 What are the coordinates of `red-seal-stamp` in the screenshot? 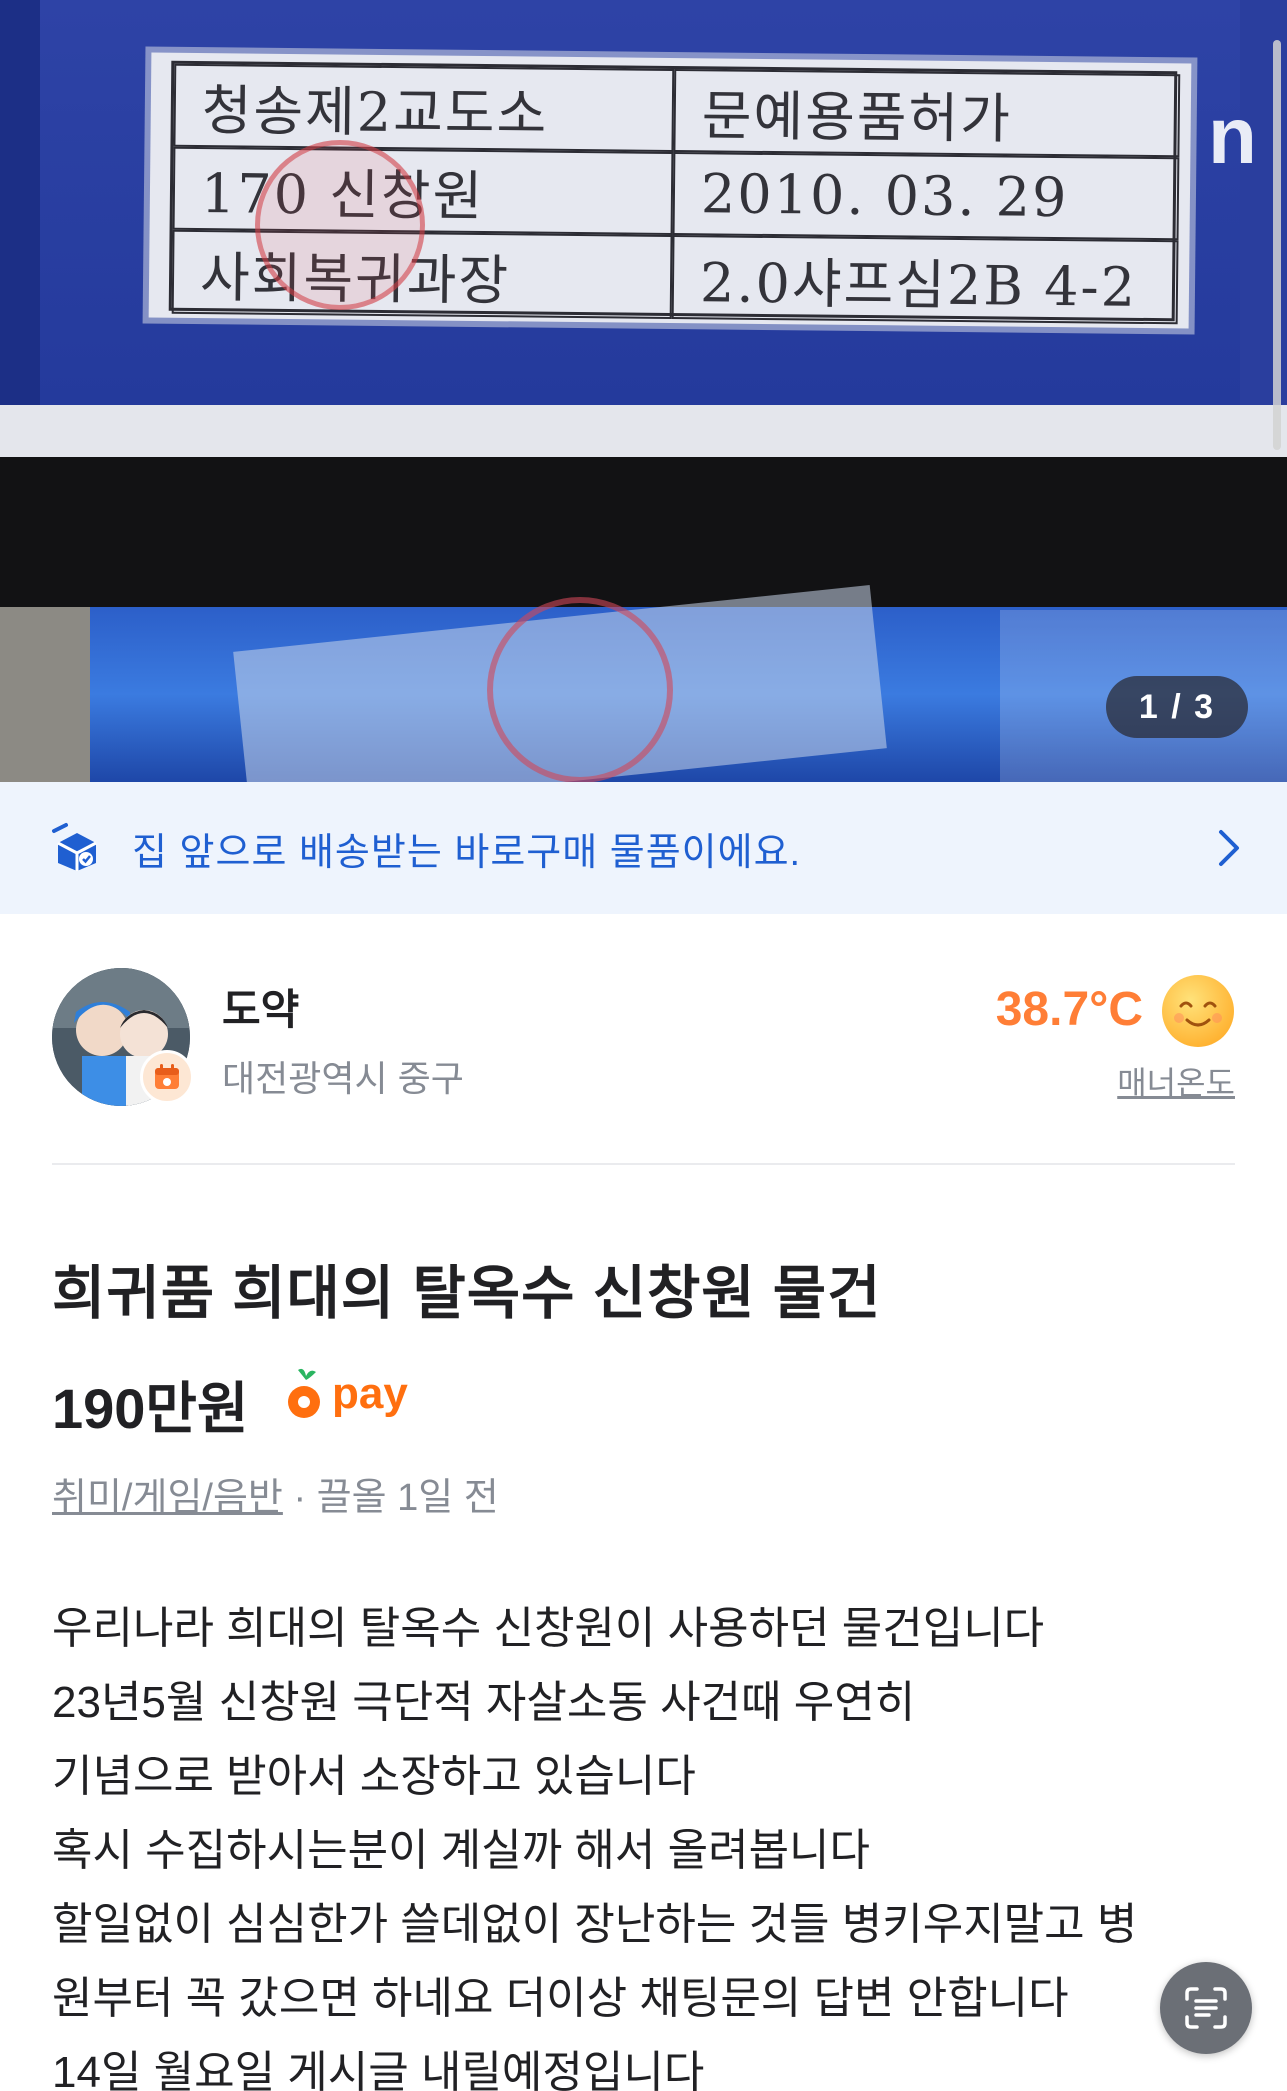 It's located at (340, 225).